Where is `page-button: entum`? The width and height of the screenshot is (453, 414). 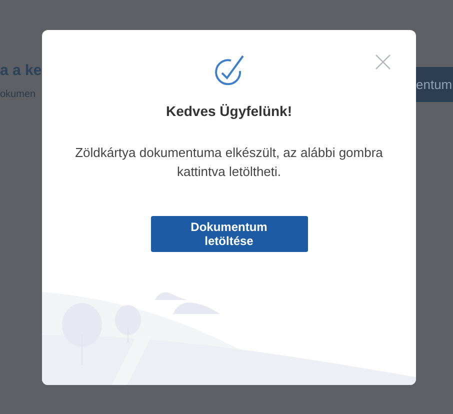 page-button: entum is located at coordinates (433, 84).